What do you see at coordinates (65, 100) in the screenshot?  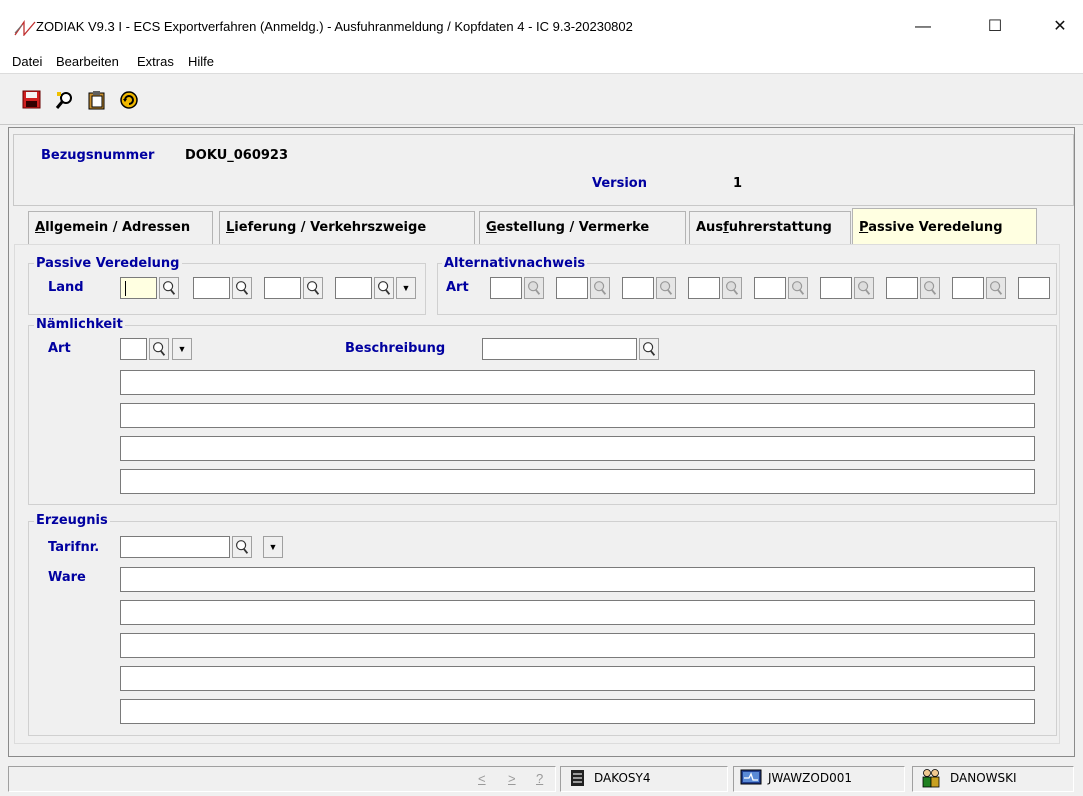 I see `find-icon` at bounding box center [65, 100].